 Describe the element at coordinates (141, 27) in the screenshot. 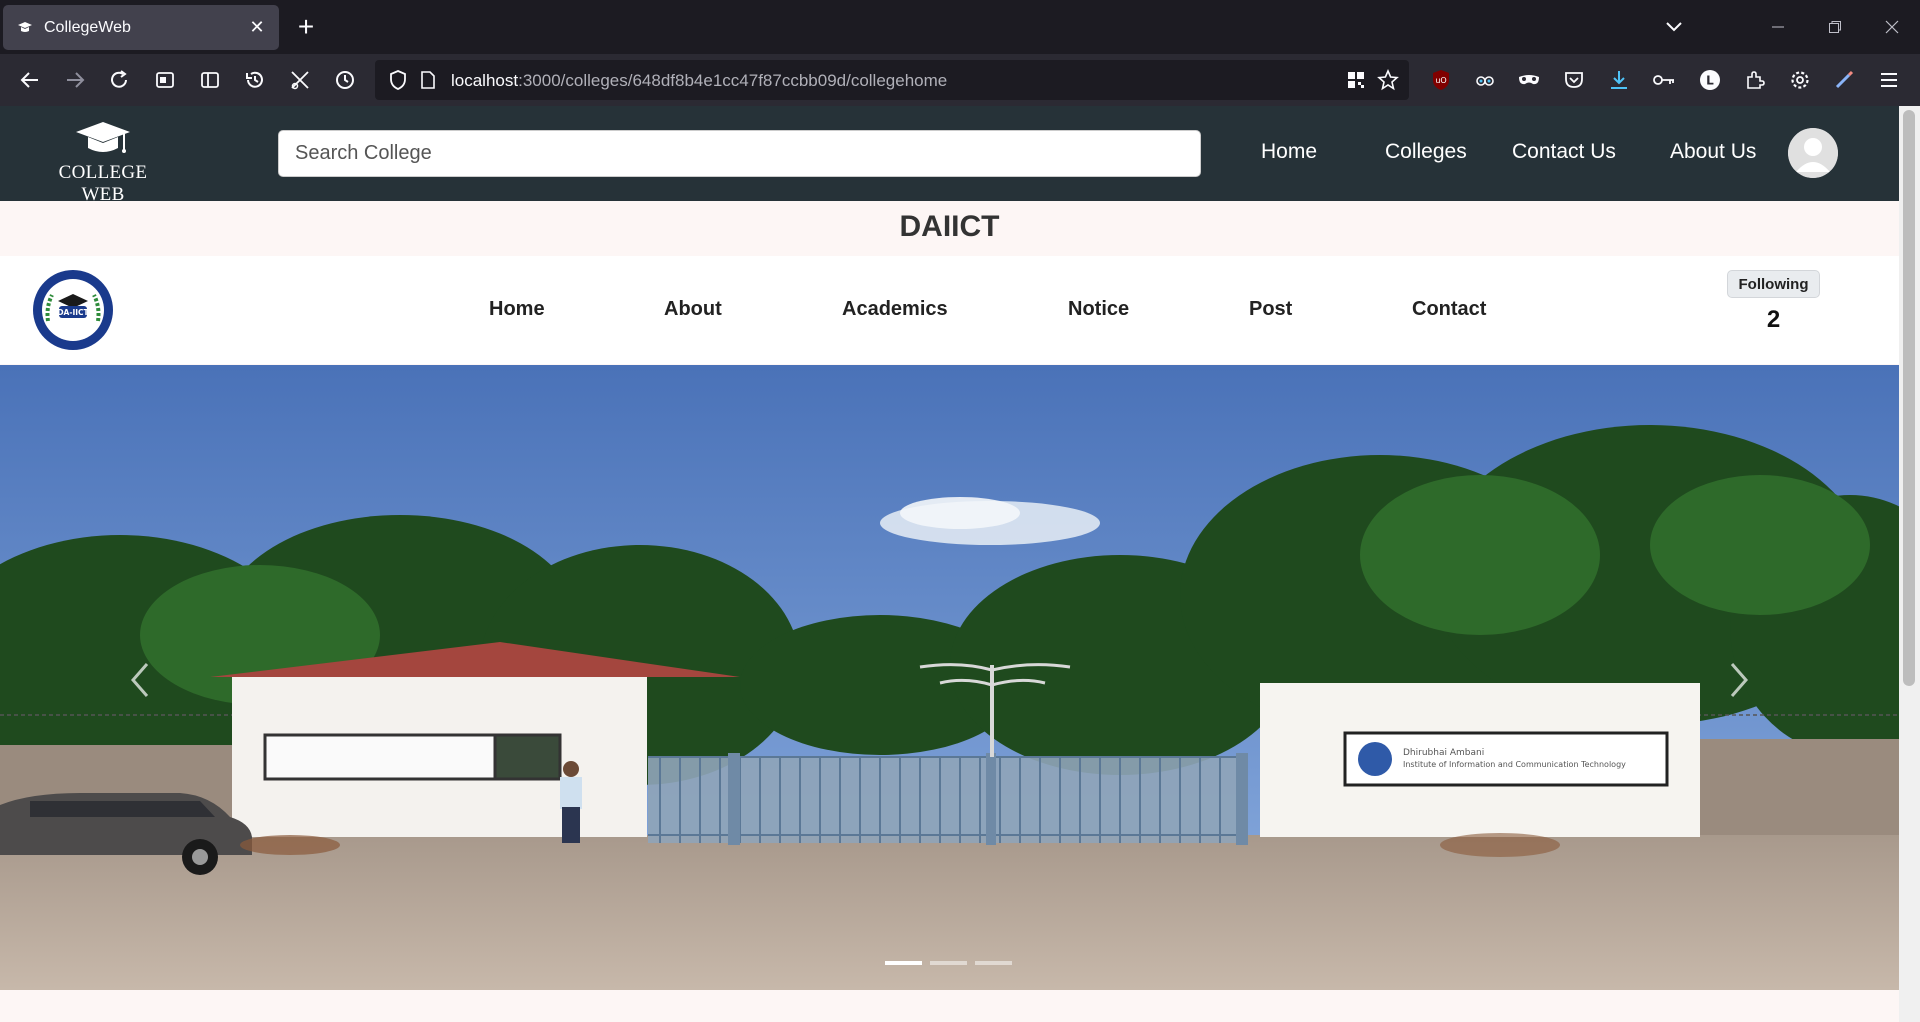

I see `browser-tab: CollegeWeb ✕` at that location.